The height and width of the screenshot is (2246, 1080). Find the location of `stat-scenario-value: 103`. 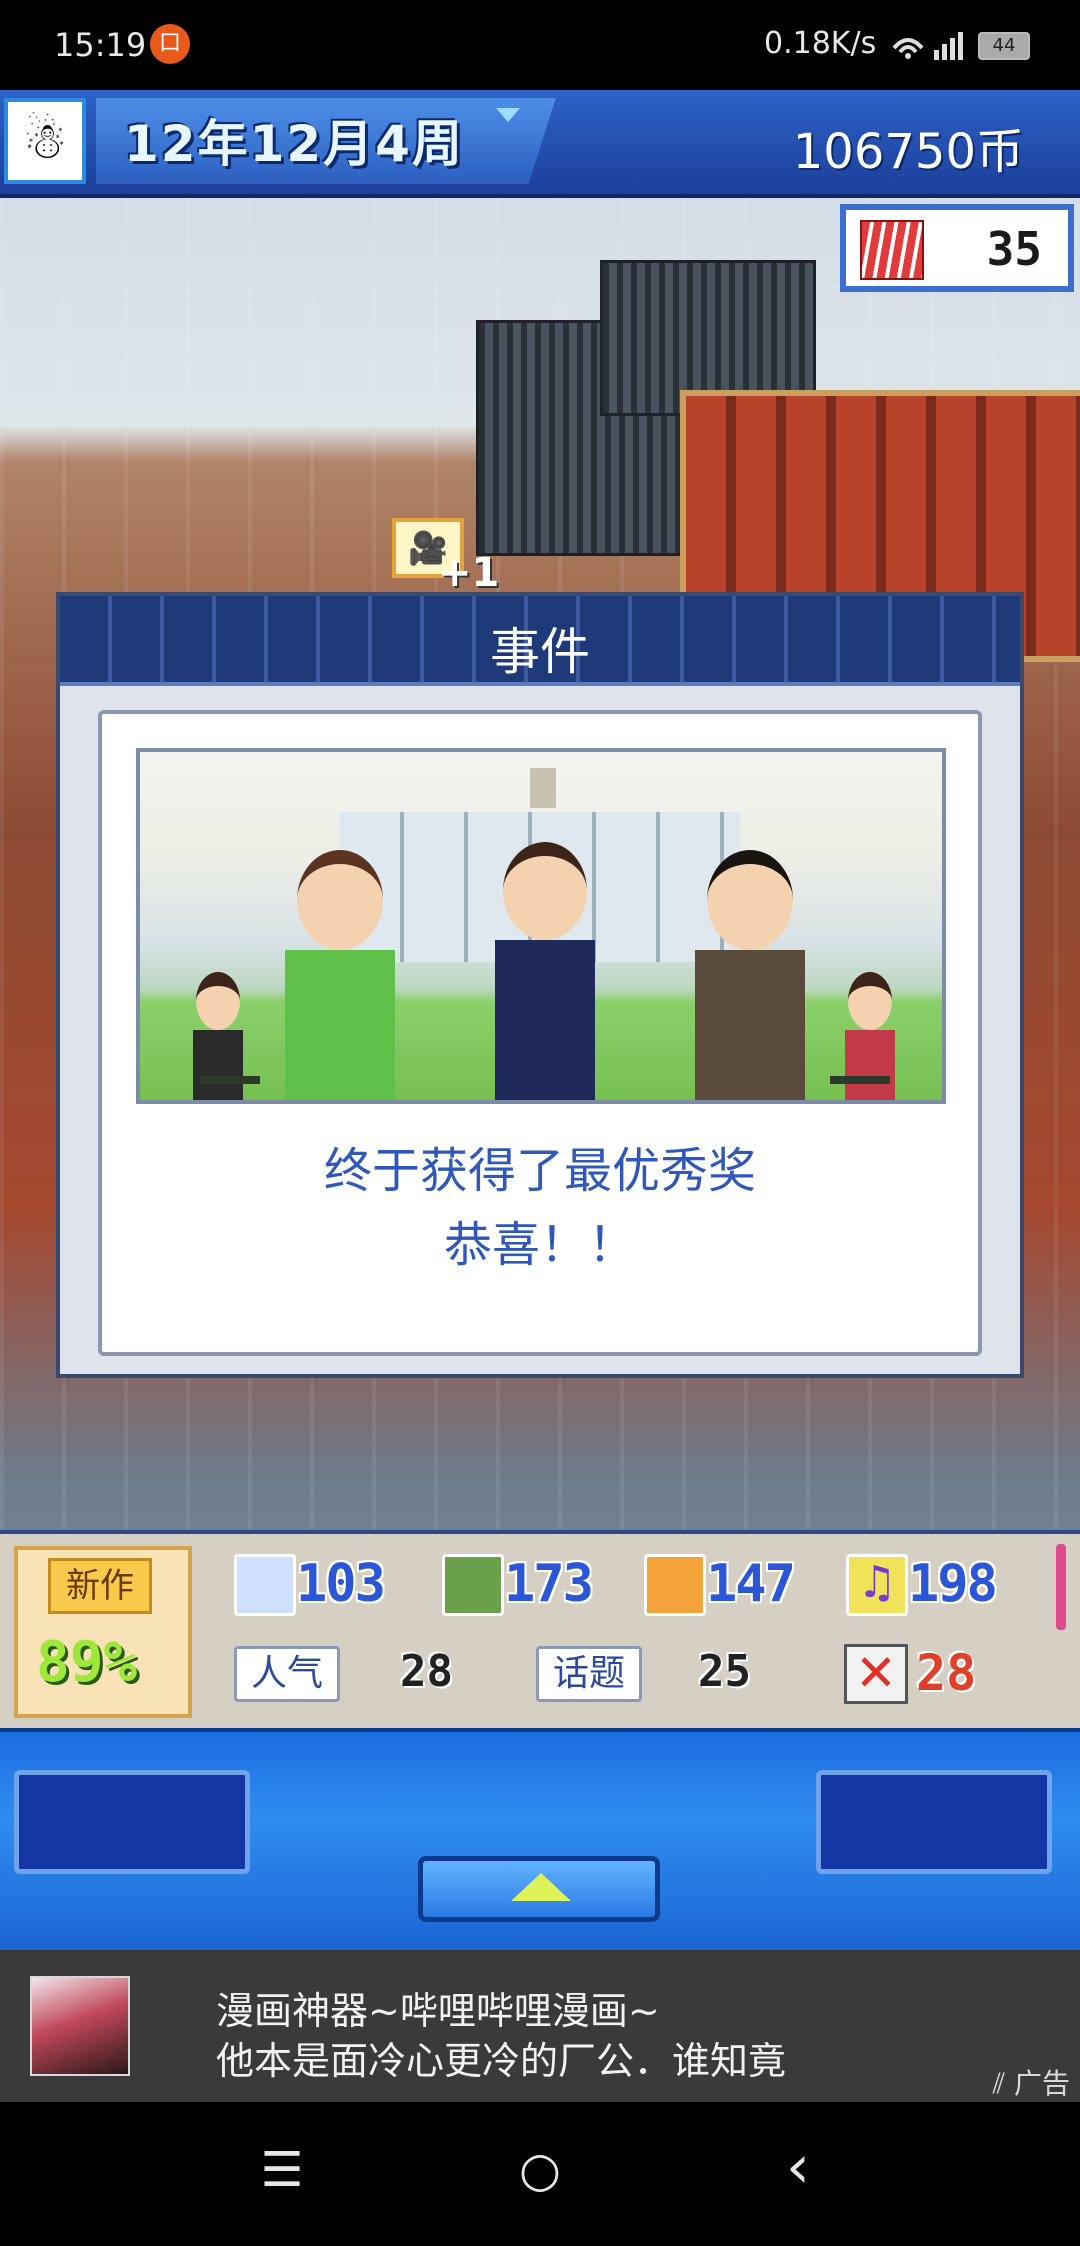

stat-scenario-value: 103 is located at coordinates (341, 1584).